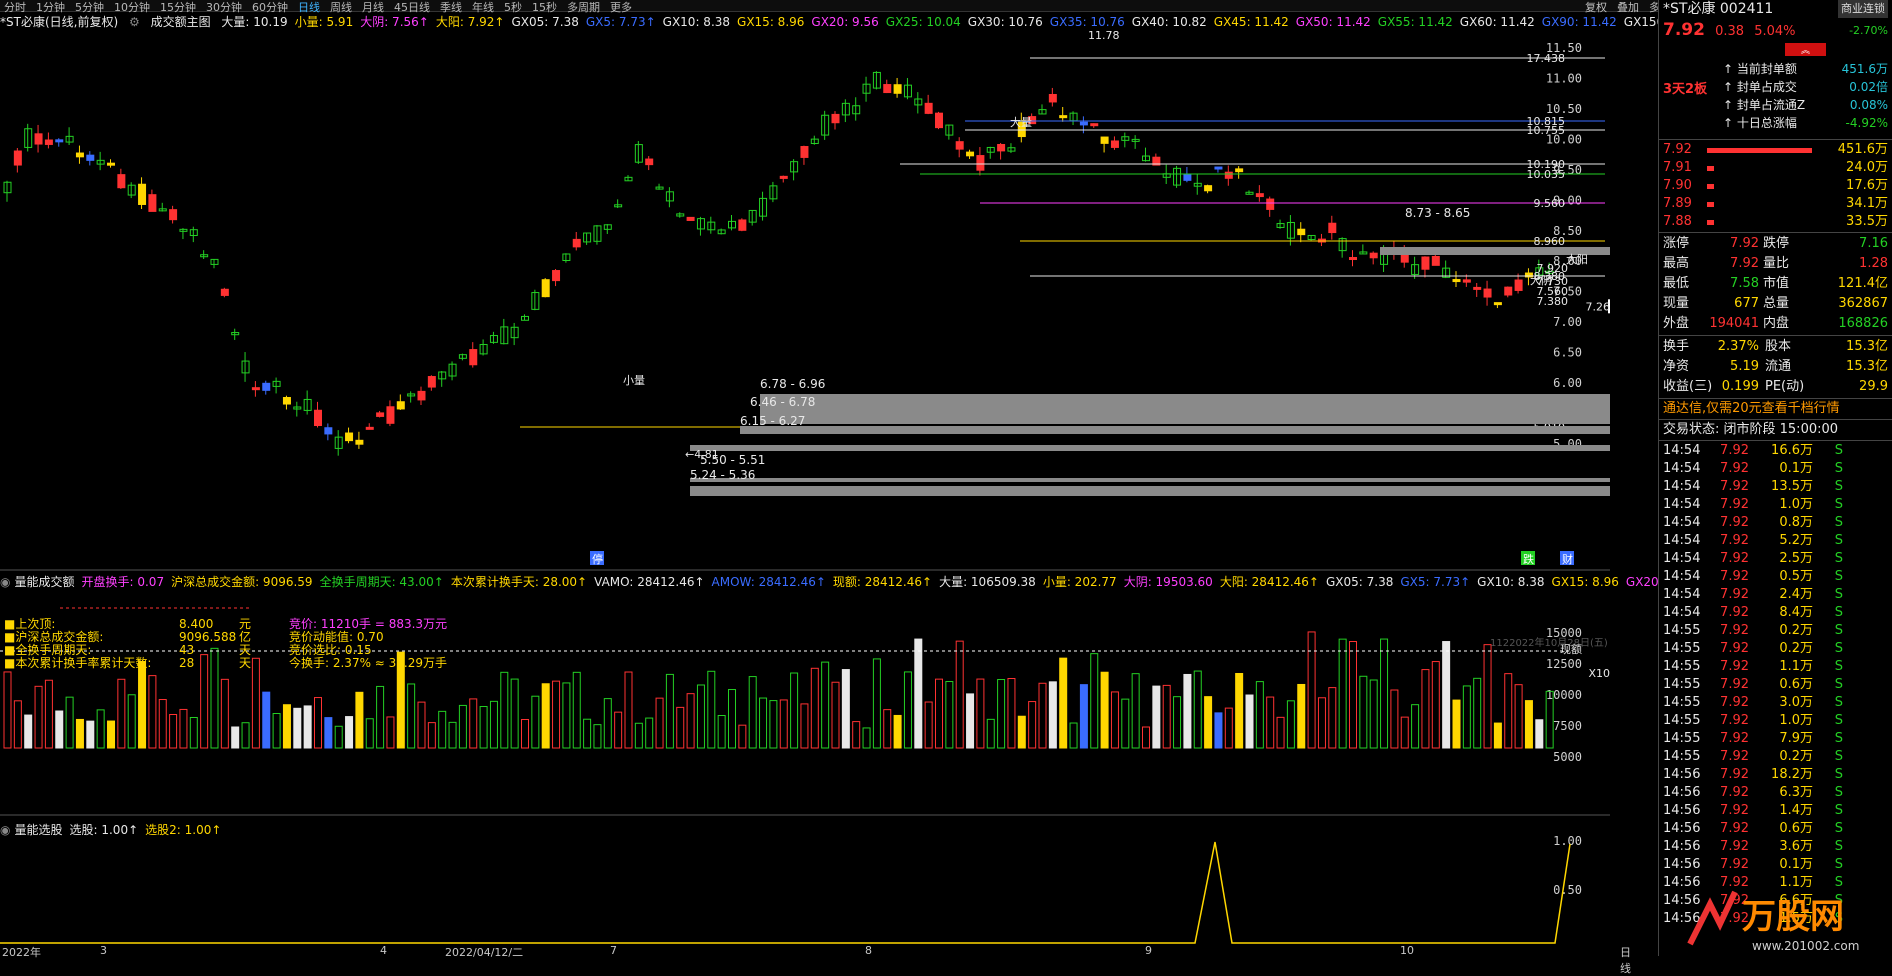  I want to click on stat-v1-0: 2.37%, so click(1738, 346).